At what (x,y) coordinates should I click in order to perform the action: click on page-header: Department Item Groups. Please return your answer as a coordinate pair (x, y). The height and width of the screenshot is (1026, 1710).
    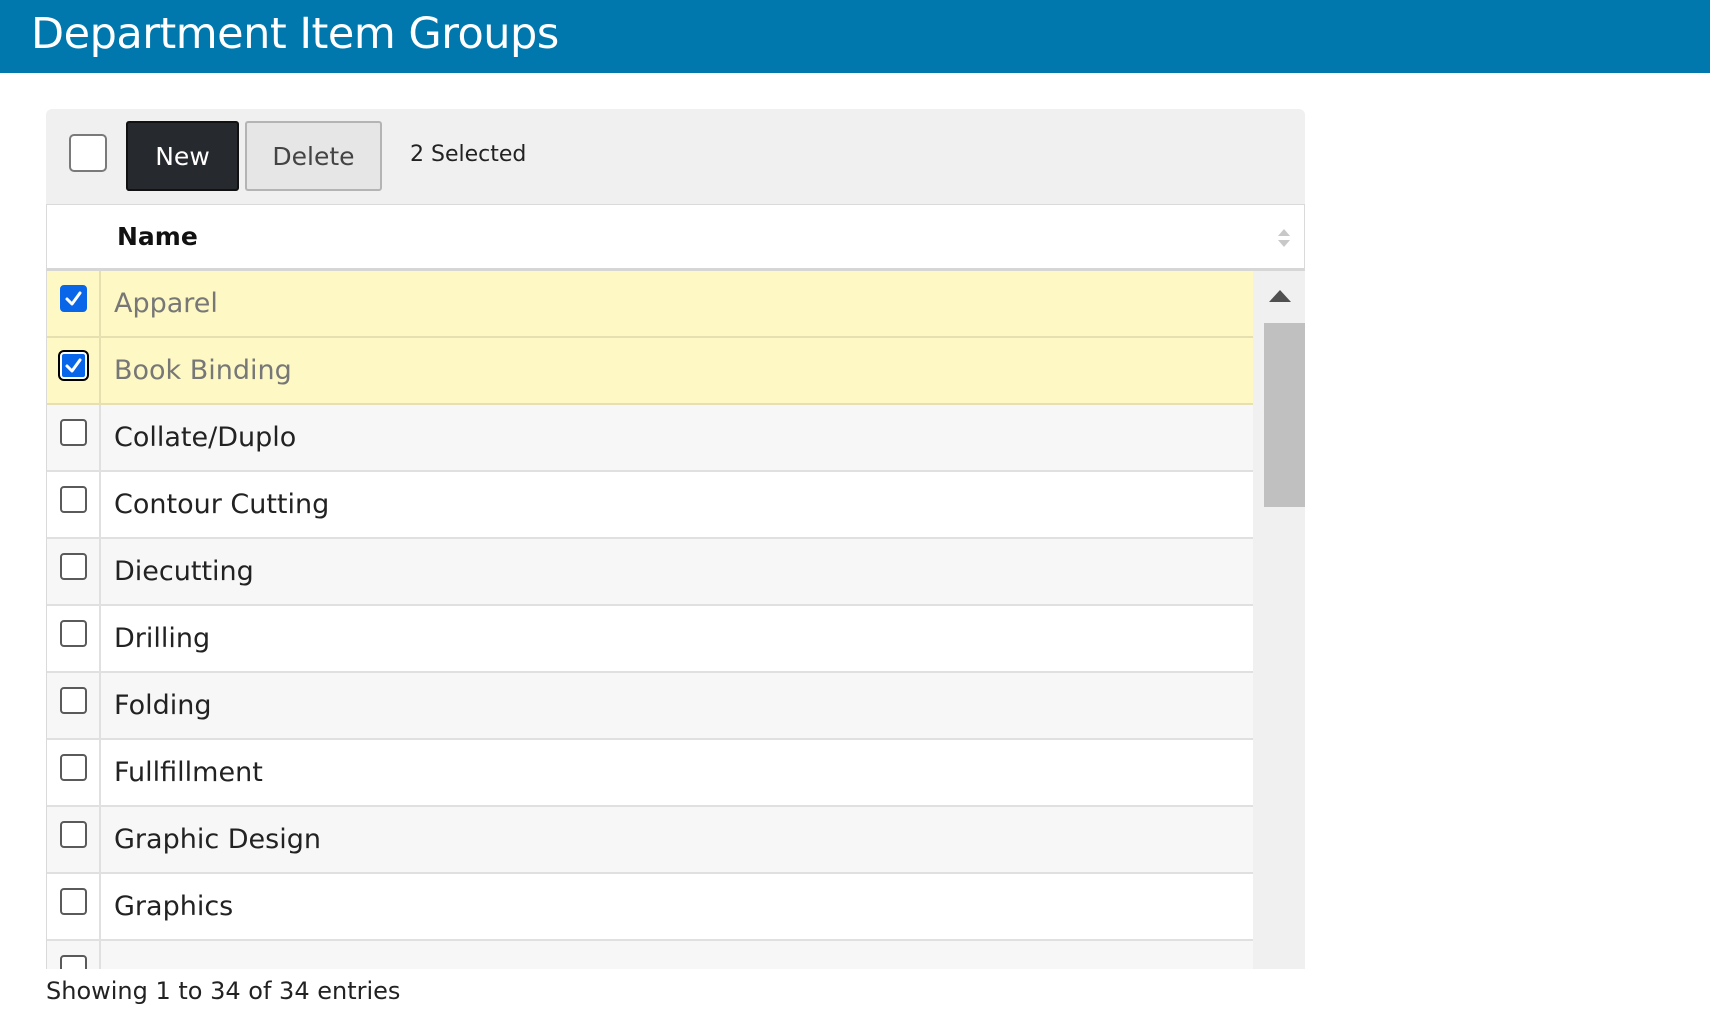
    Looking at the image, I should click on (855, 36).